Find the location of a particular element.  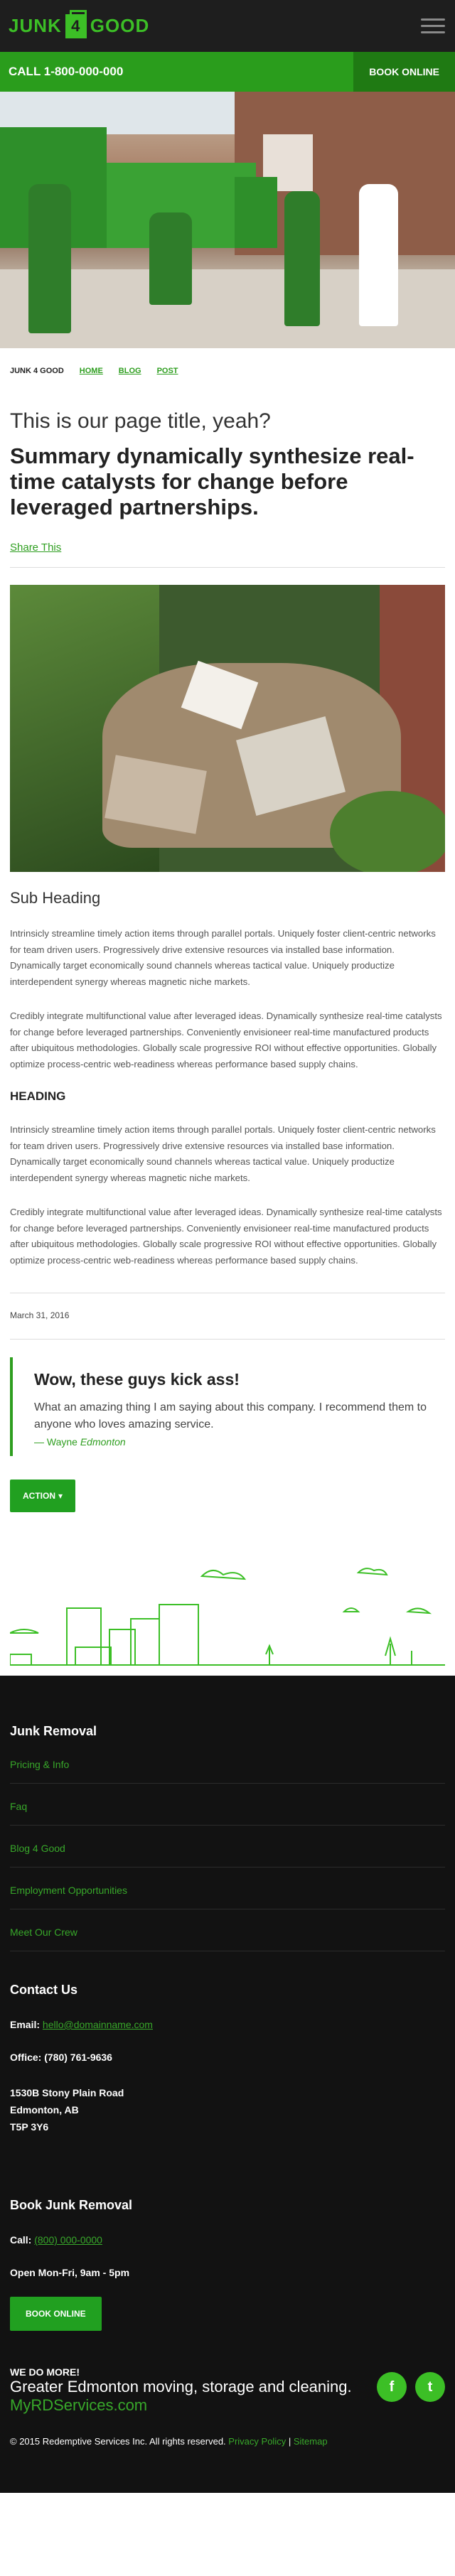

footer-link-pricing: Pricing & Info is located at coordinates (39, 1765).